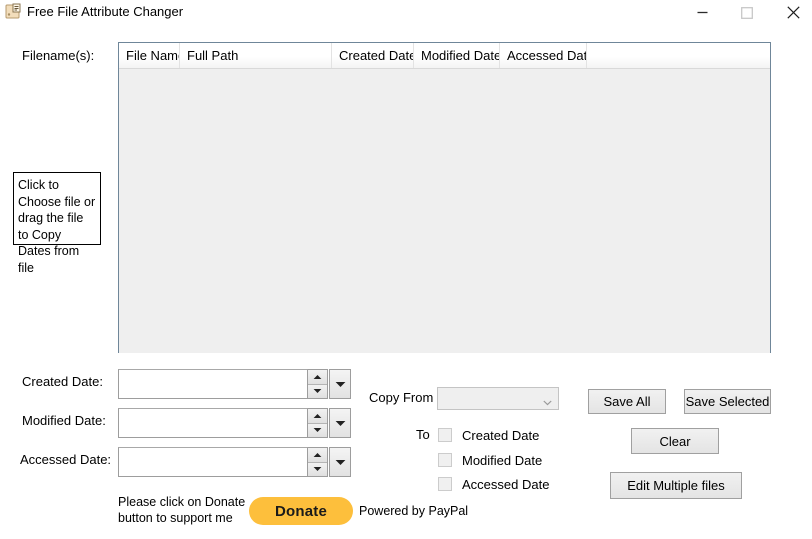 Image resolution: width=812 pixels, height=539 pixels. Describe the element at coordinates (149, 55) in the screenshot. I see `file-list-column-header: File Name` at that location.